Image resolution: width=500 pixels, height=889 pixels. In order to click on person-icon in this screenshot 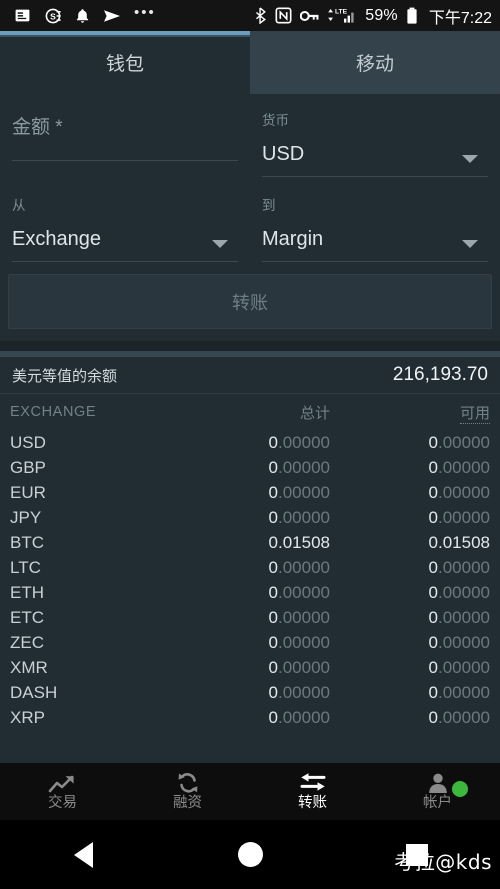, I will do `click(438, 783)`.